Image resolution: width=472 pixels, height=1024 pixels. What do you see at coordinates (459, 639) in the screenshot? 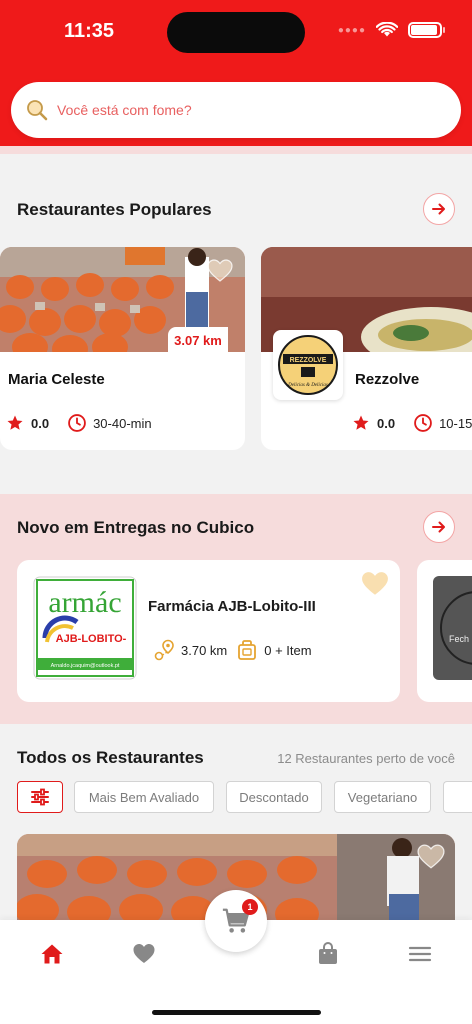
I see `logo-text: Fech` at bounding box center [459, 639].